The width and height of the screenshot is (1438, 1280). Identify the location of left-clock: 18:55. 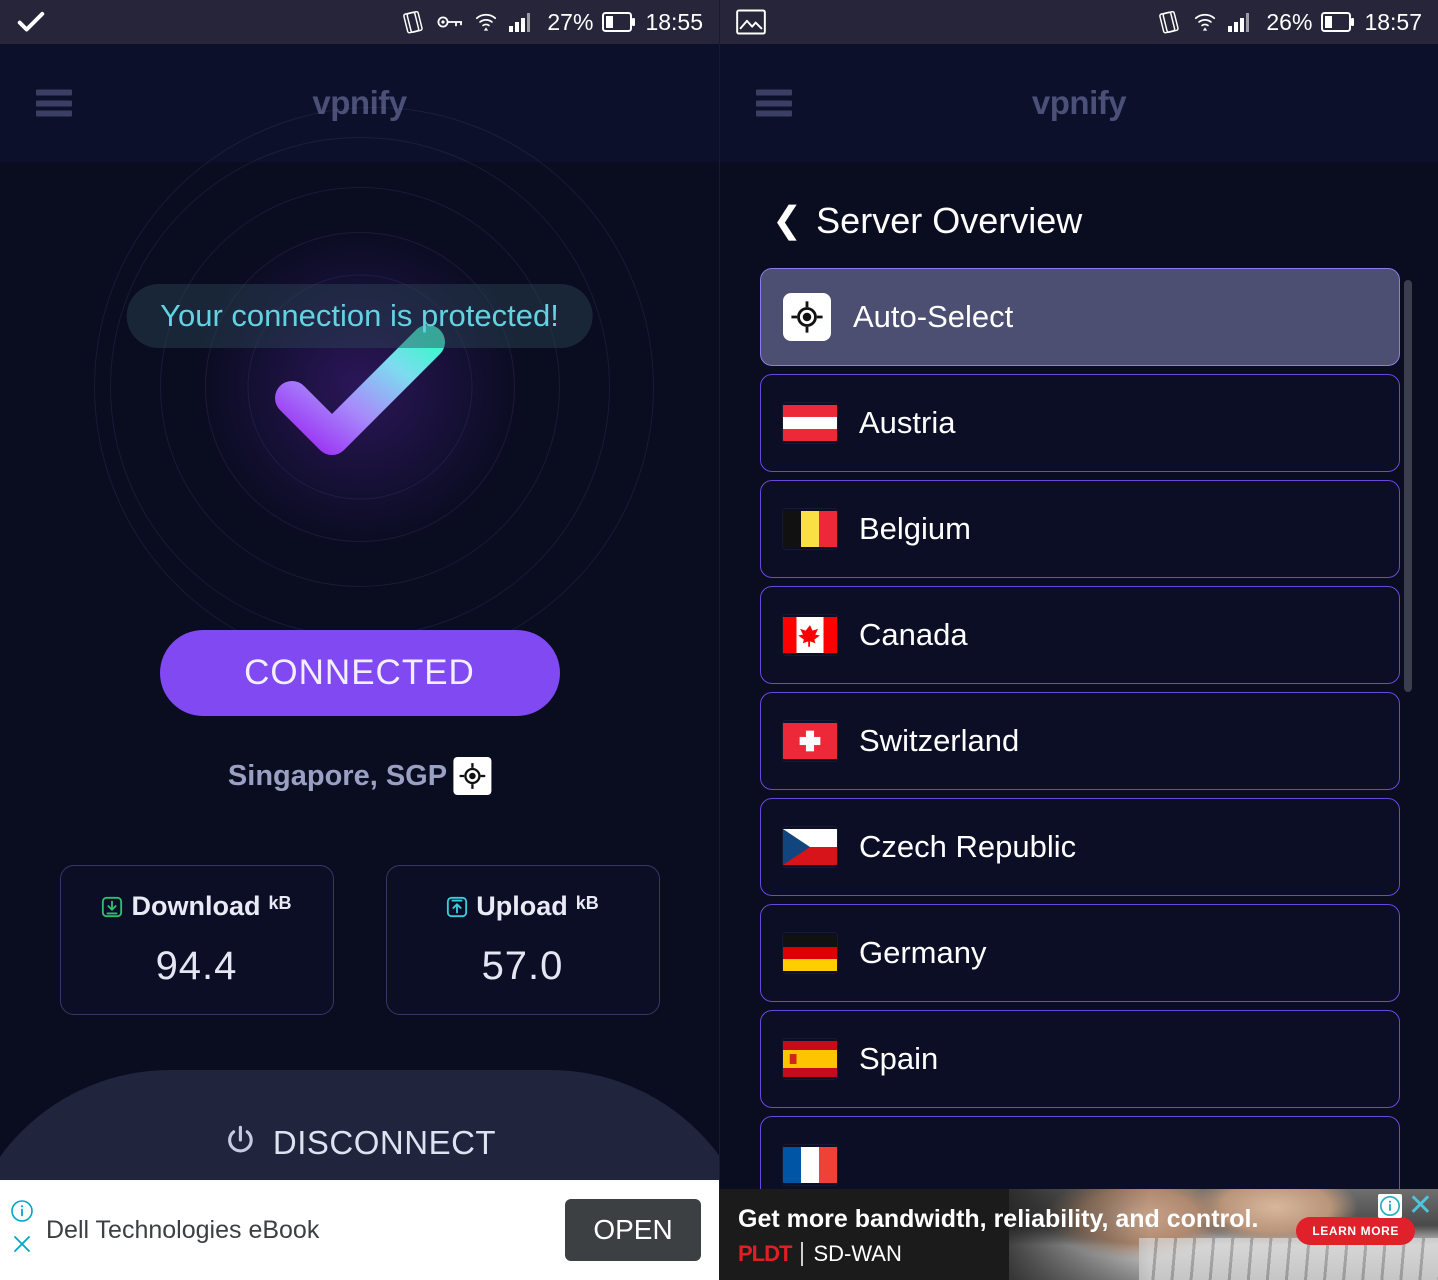
(674, 21).